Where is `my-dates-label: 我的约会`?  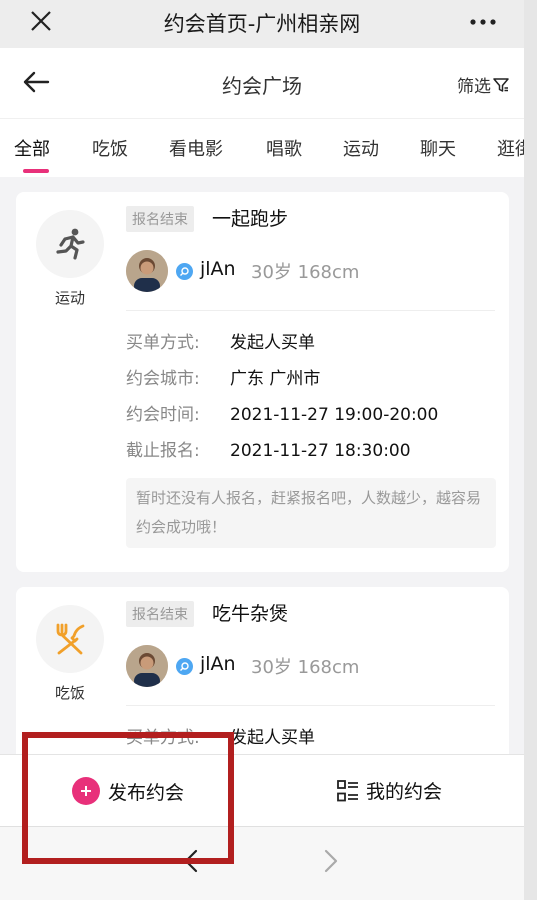
my-dates-label: 我的约会 is located at coordinates (404, 792).